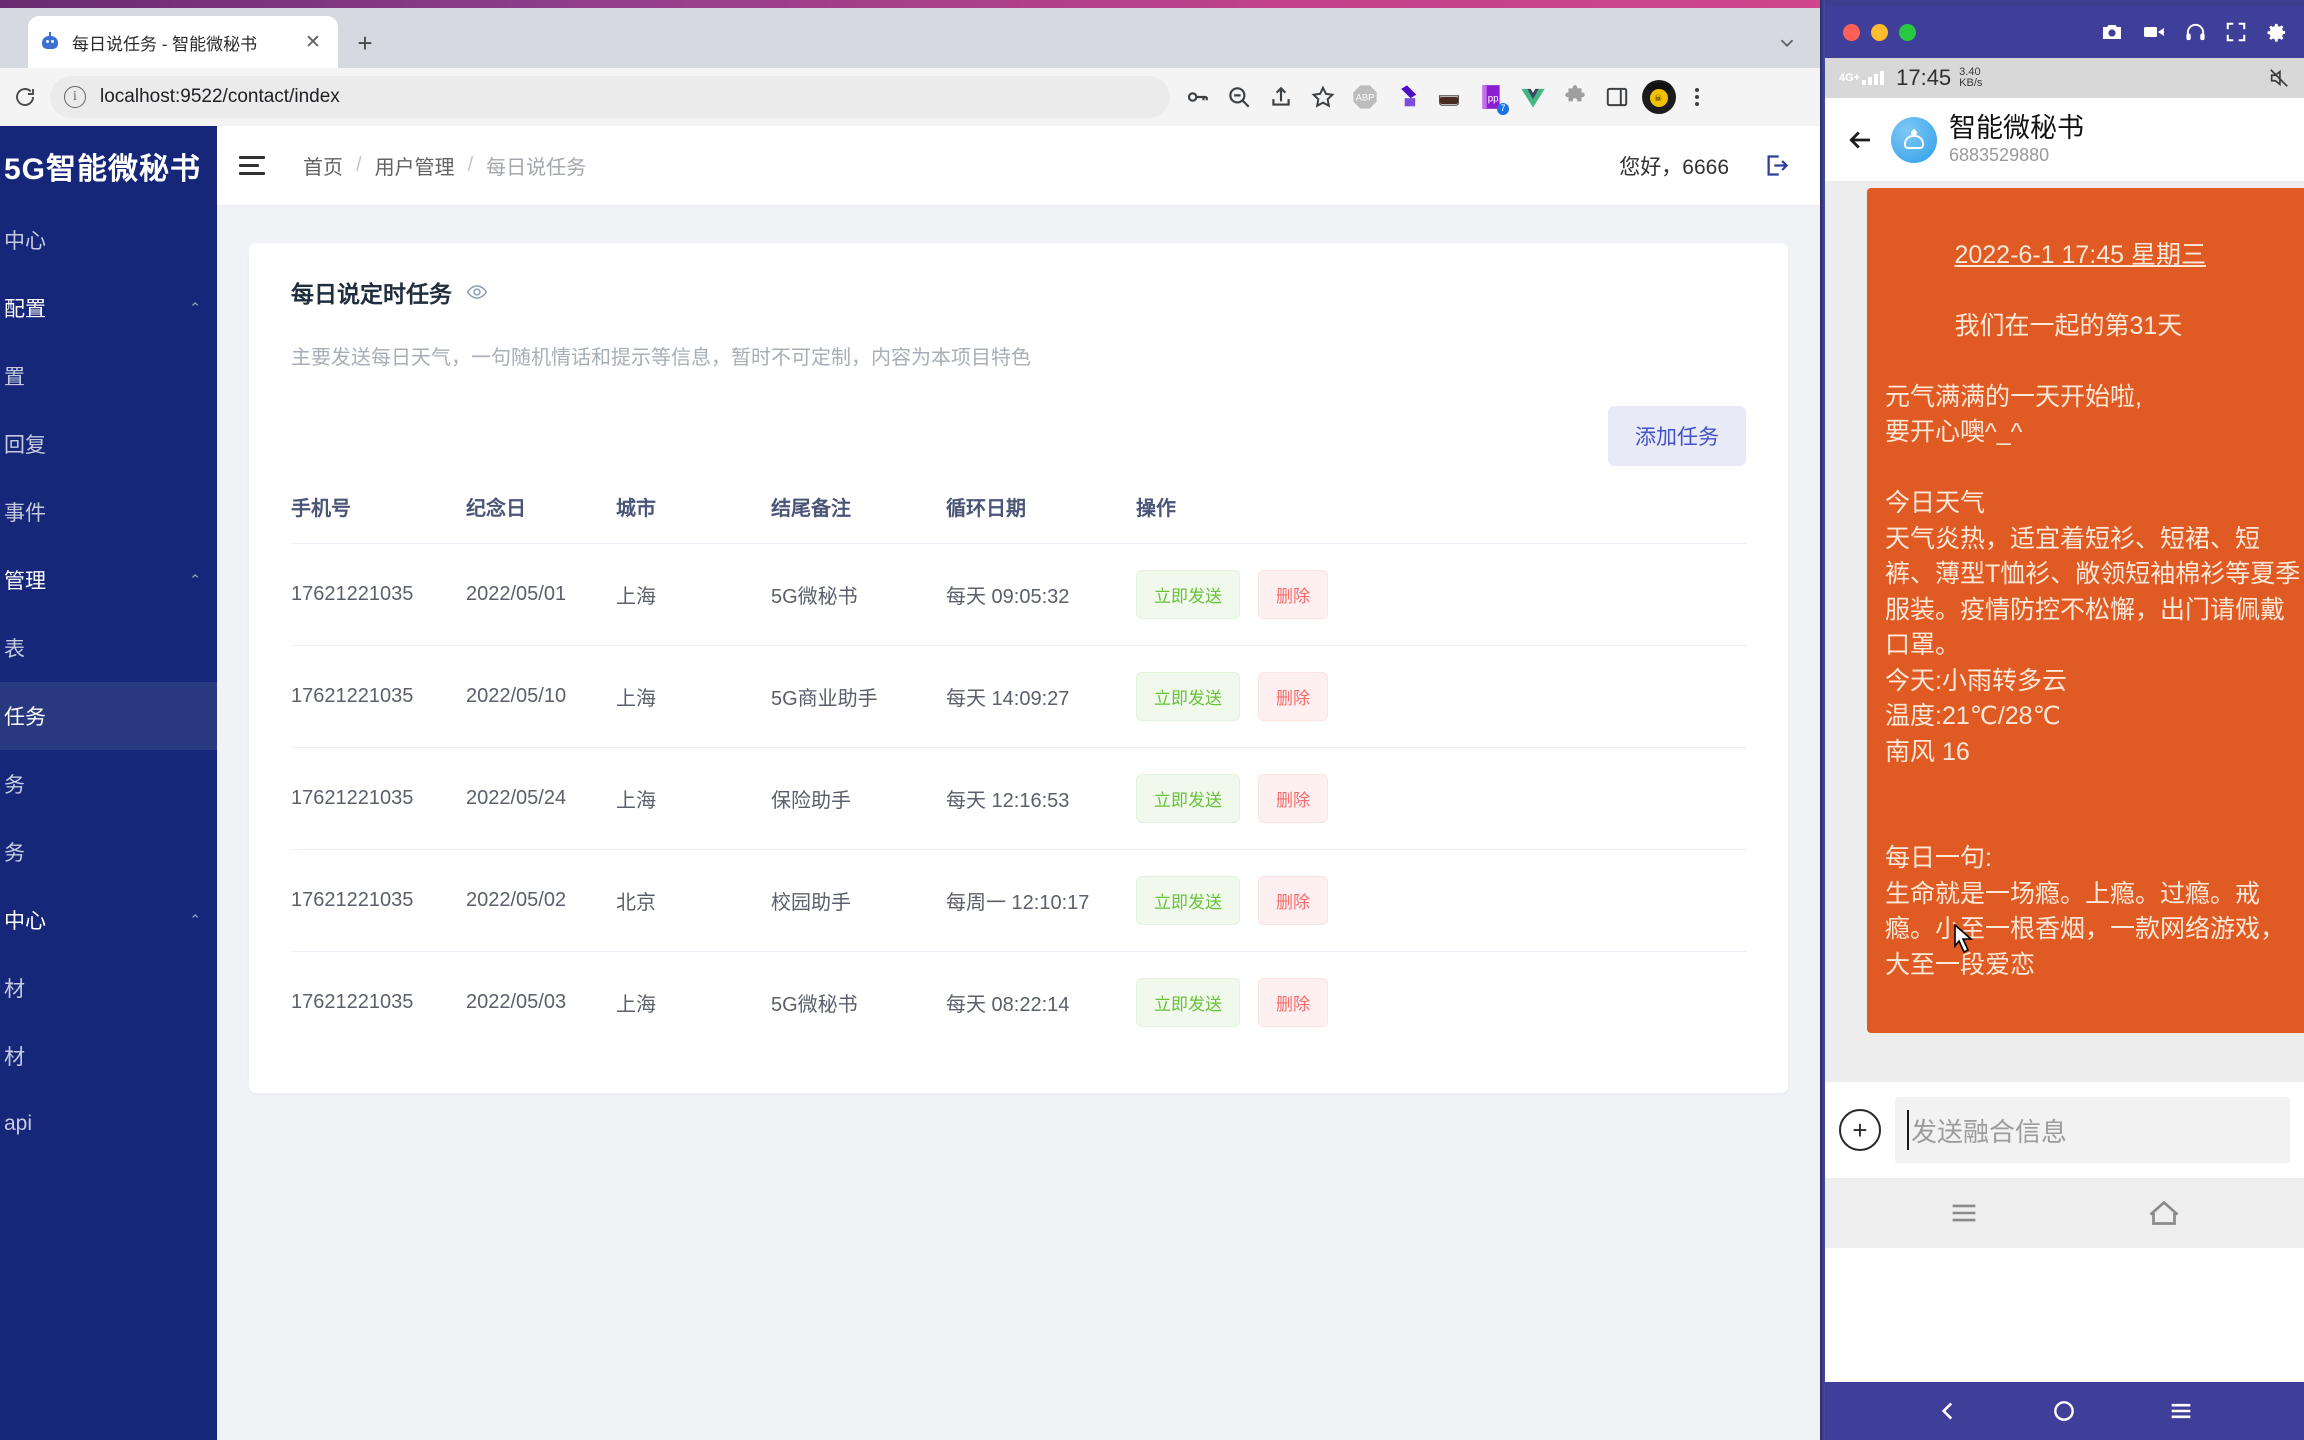  What do you see at coordinates (2154, 32) in the screenshot?
I see `video-icon` at bounding box center [2154, 32].